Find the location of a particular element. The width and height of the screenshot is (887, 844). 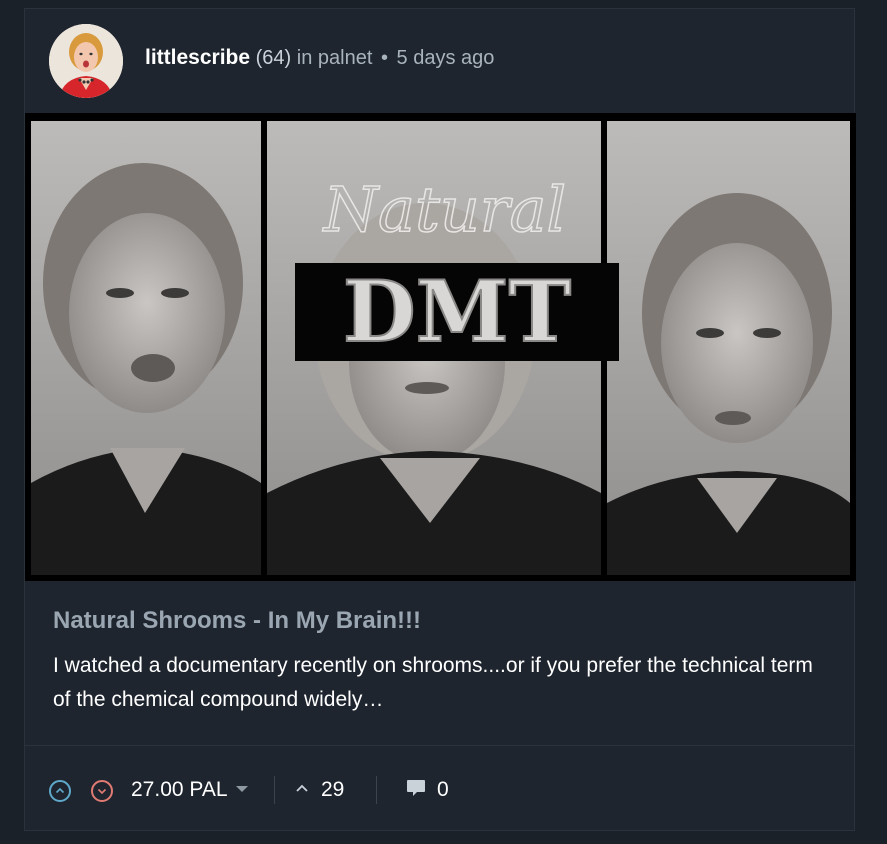

post-title: Natural Shrooms - In My Brain!!! is located at coordinates (237, 621).